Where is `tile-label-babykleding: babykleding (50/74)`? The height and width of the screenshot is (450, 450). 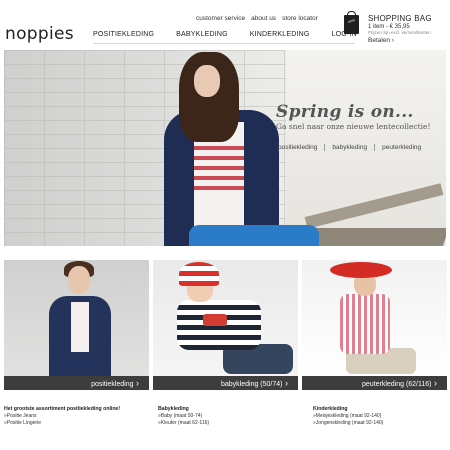 tile-label-babykleding: babykleding (50/74) is located at coordinates (225, 383).